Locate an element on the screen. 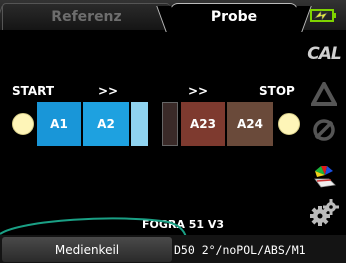 This screenshot has width=346, height=263. patch-a2: A2 is located at coordinates (106, 124).